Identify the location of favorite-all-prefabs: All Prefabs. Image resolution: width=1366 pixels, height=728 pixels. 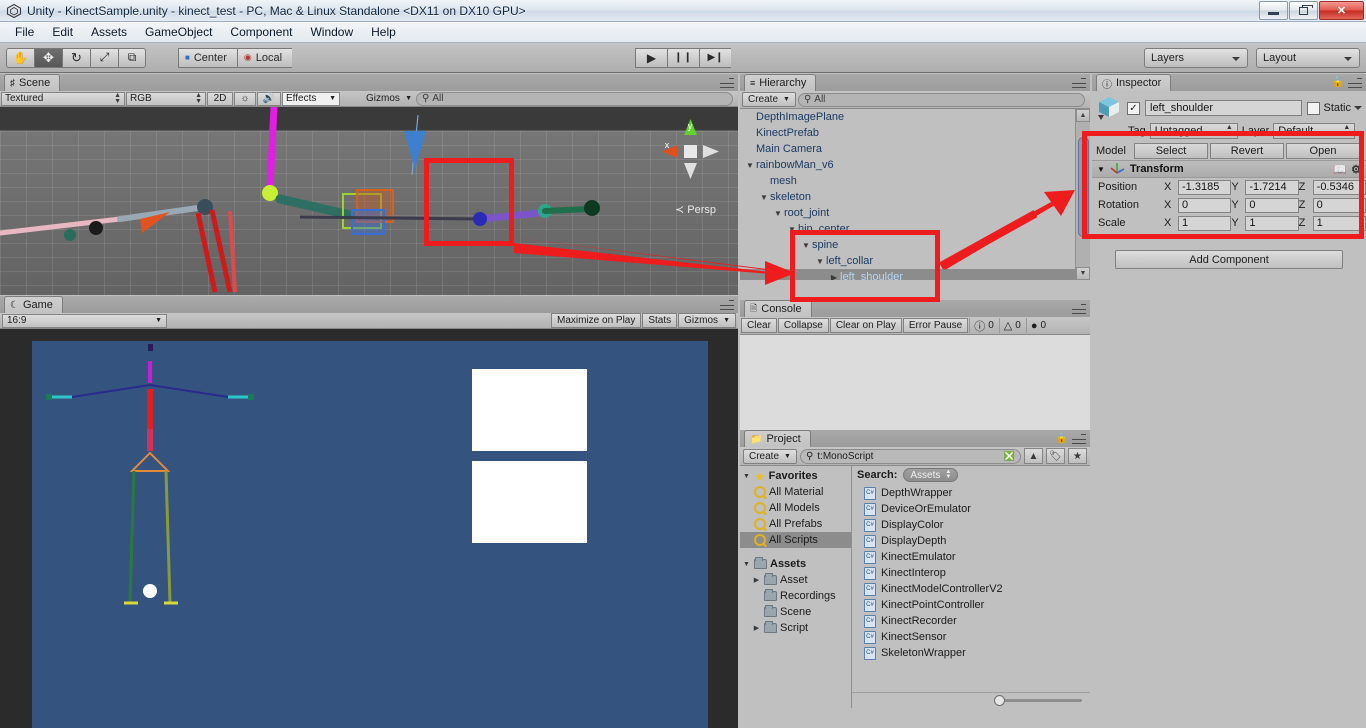
(795, 524).